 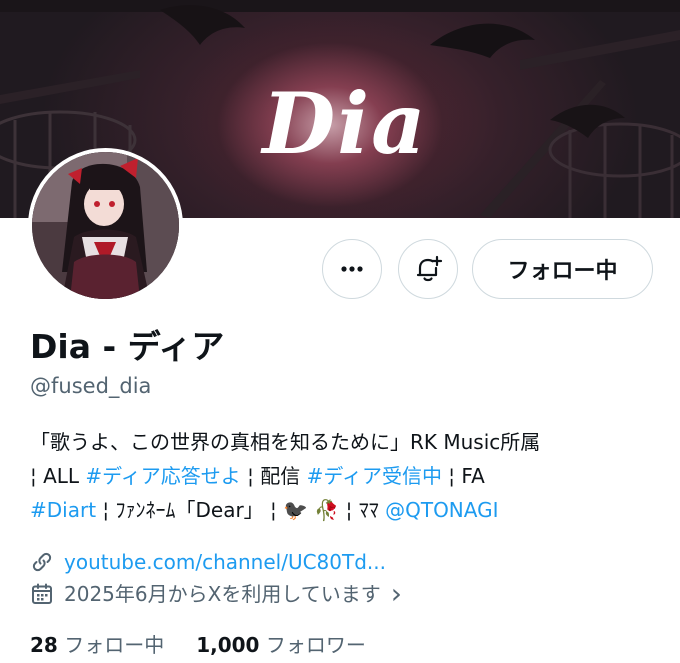 I want to click on avatar, so click(x=105, y=225).